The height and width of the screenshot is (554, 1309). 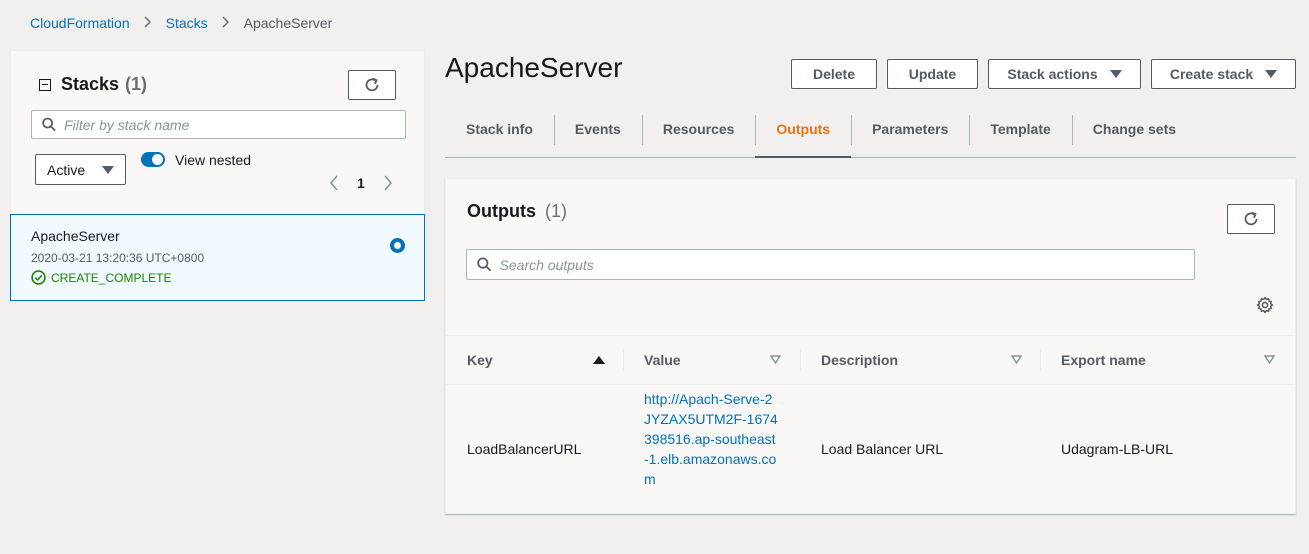 I want to click on outputs-title: Outputs (1), so click(x=517, y=211).